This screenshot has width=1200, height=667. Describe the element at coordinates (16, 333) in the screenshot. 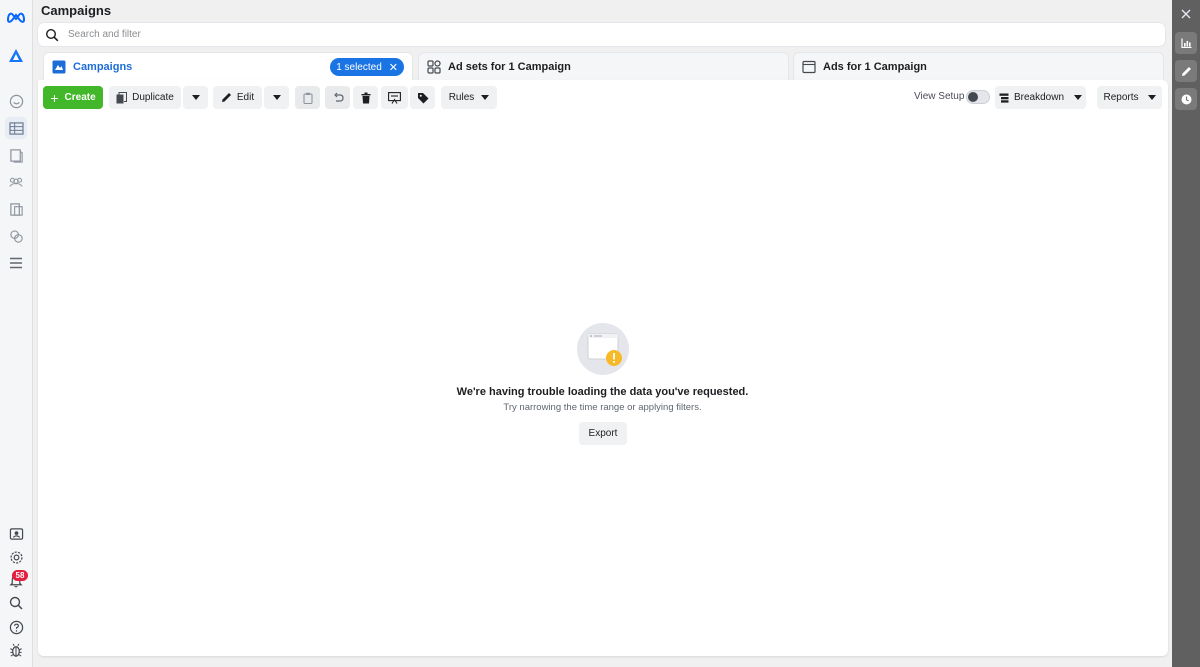

I see `left-nav-rail: 58` at that location.